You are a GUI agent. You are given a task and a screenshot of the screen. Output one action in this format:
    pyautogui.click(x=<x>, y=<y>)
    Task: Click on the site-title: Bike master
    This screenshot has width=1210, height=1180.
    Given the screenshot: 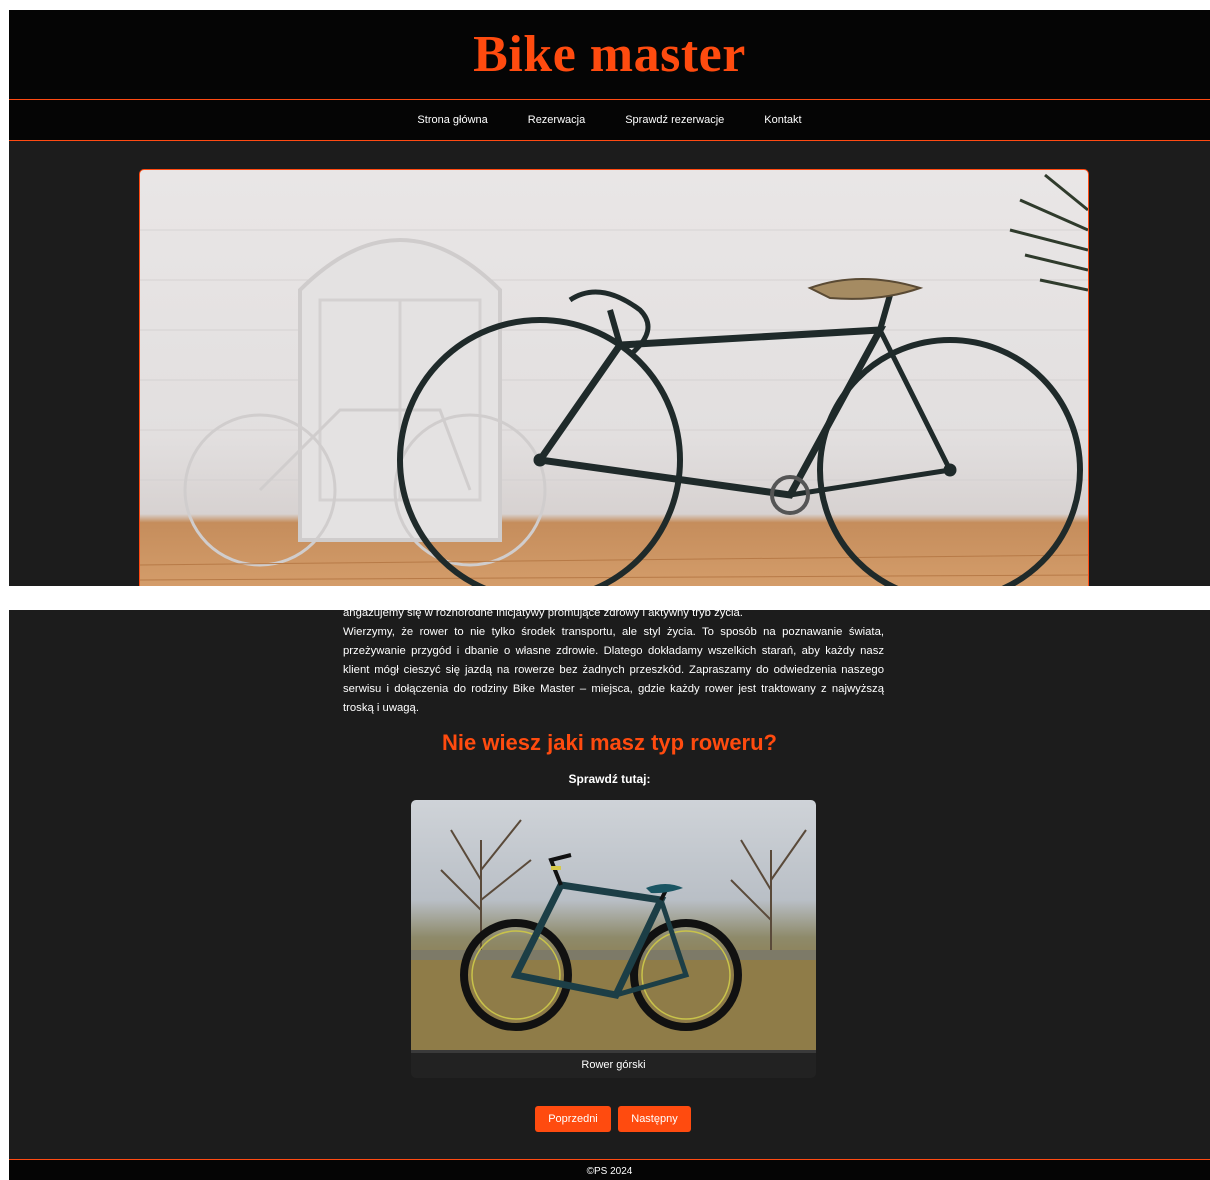 What is the action you would take?
    pyautogui.click(x=609, y=54)
    